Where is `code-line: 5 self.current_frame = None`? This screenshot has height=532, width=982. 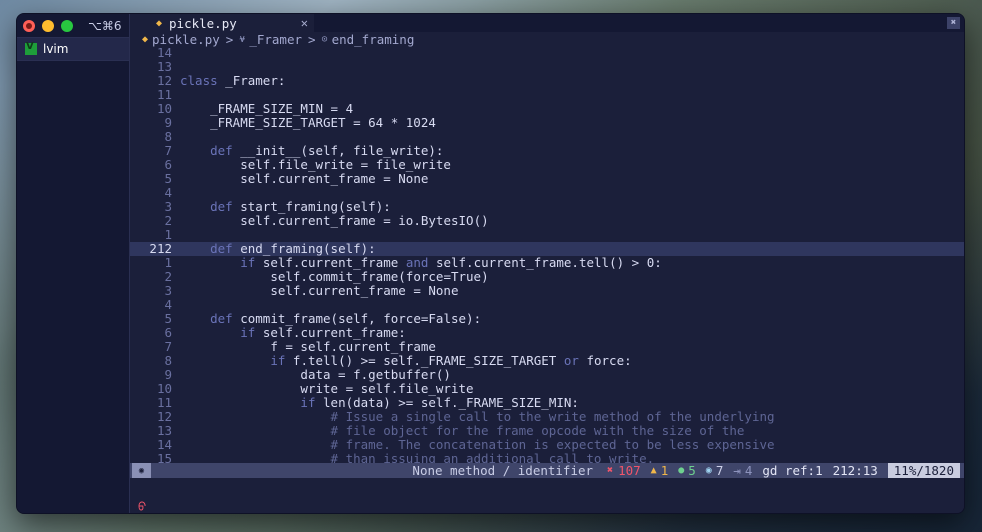 code-line: 5 self.current_frame = None is located at coordinates (547, 179).